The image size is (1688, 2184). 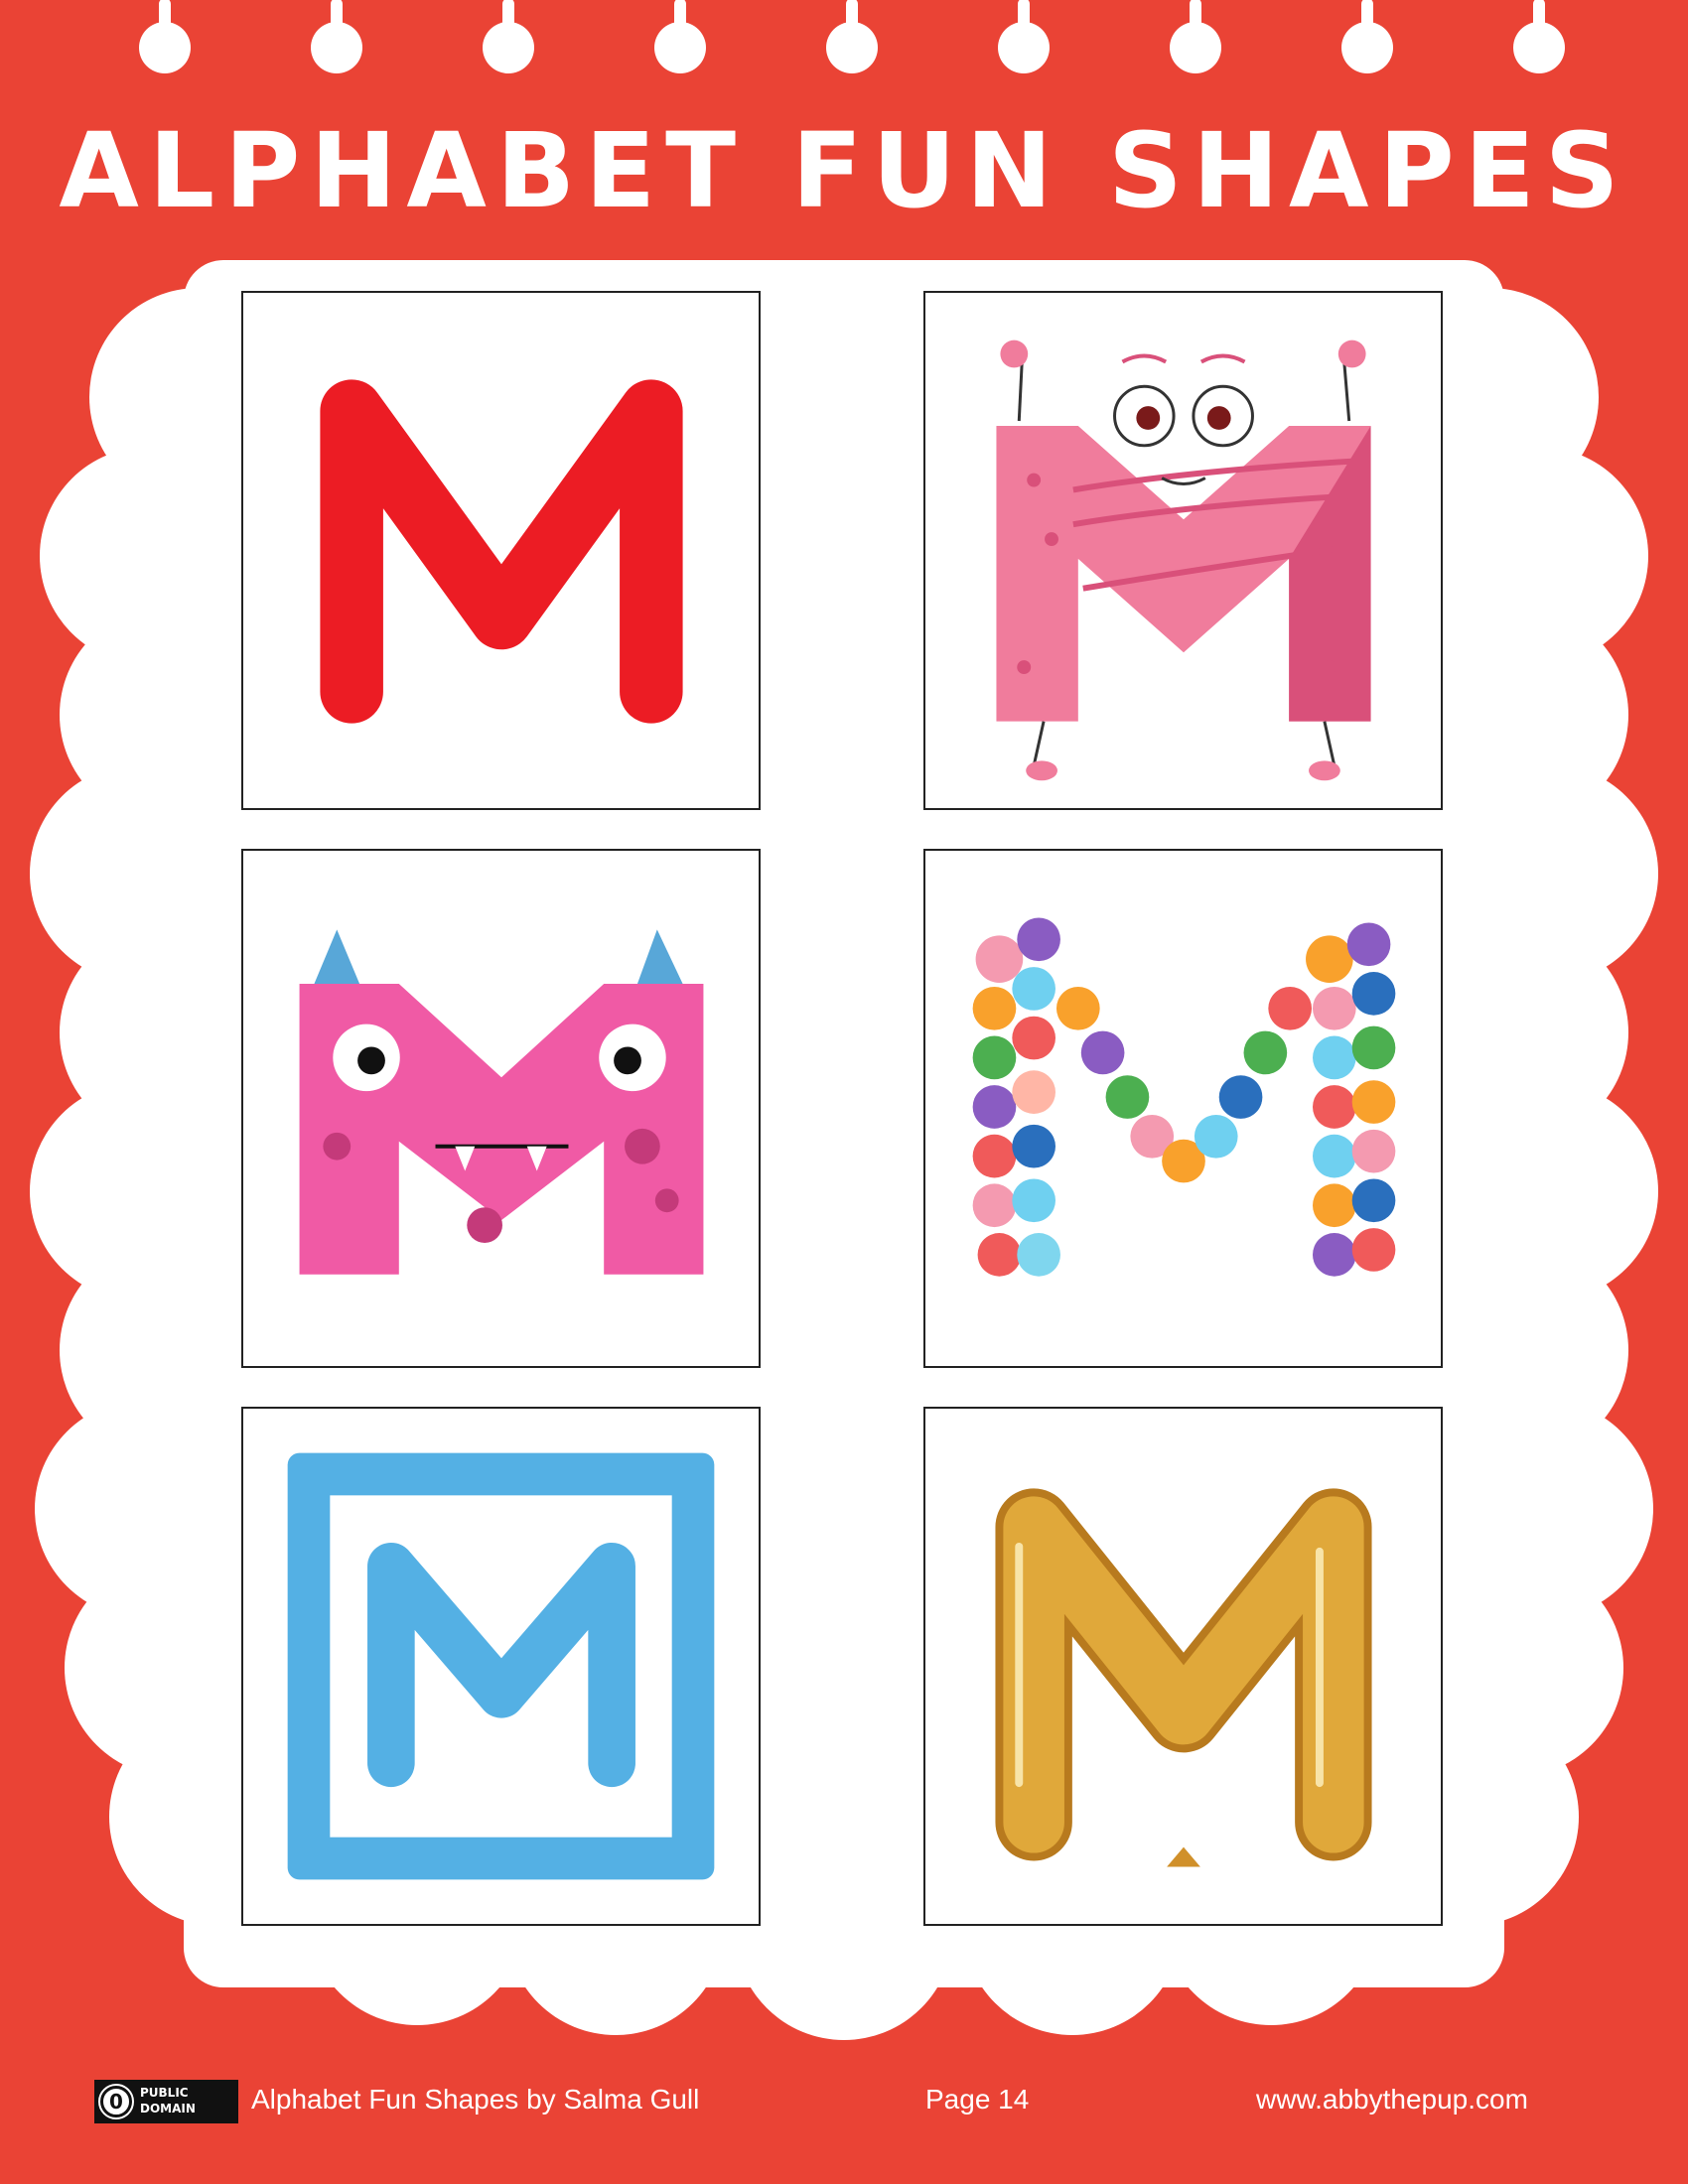 What do you see at coordinates (501, 1102) in the screenshot?
I see `pink-monster-m-icon` at bounding box center [501, 1102].